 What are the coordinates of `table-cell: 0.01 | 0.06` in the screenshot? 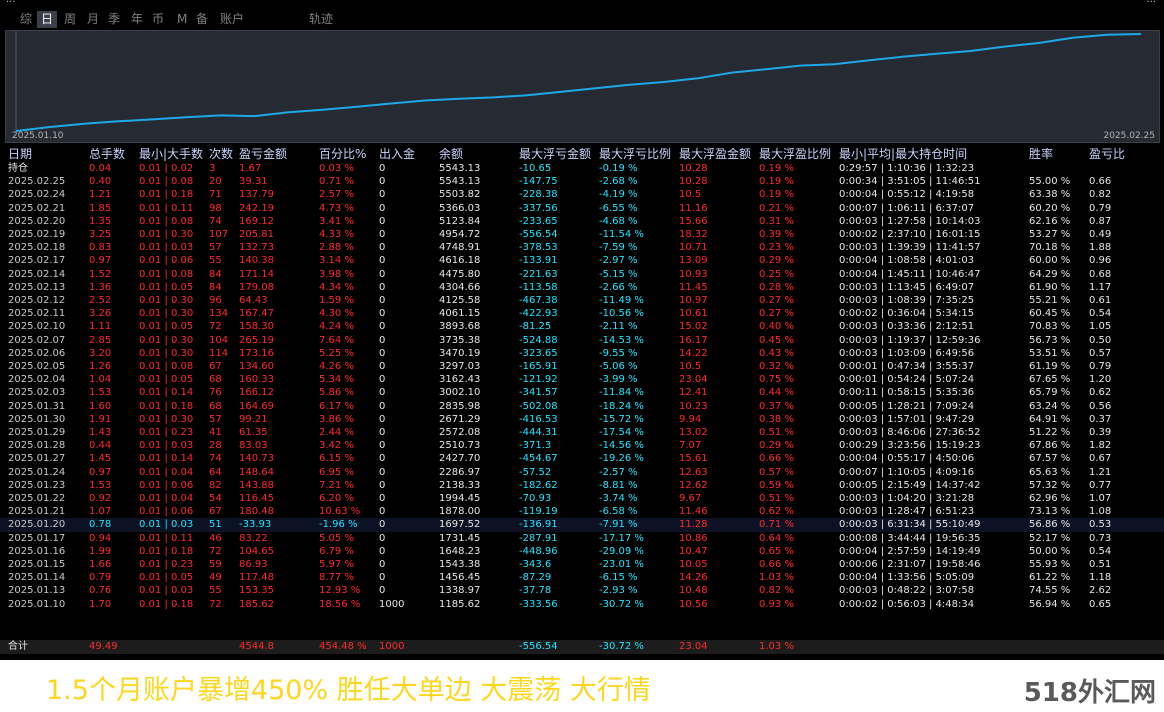 It's located at (166, 485).